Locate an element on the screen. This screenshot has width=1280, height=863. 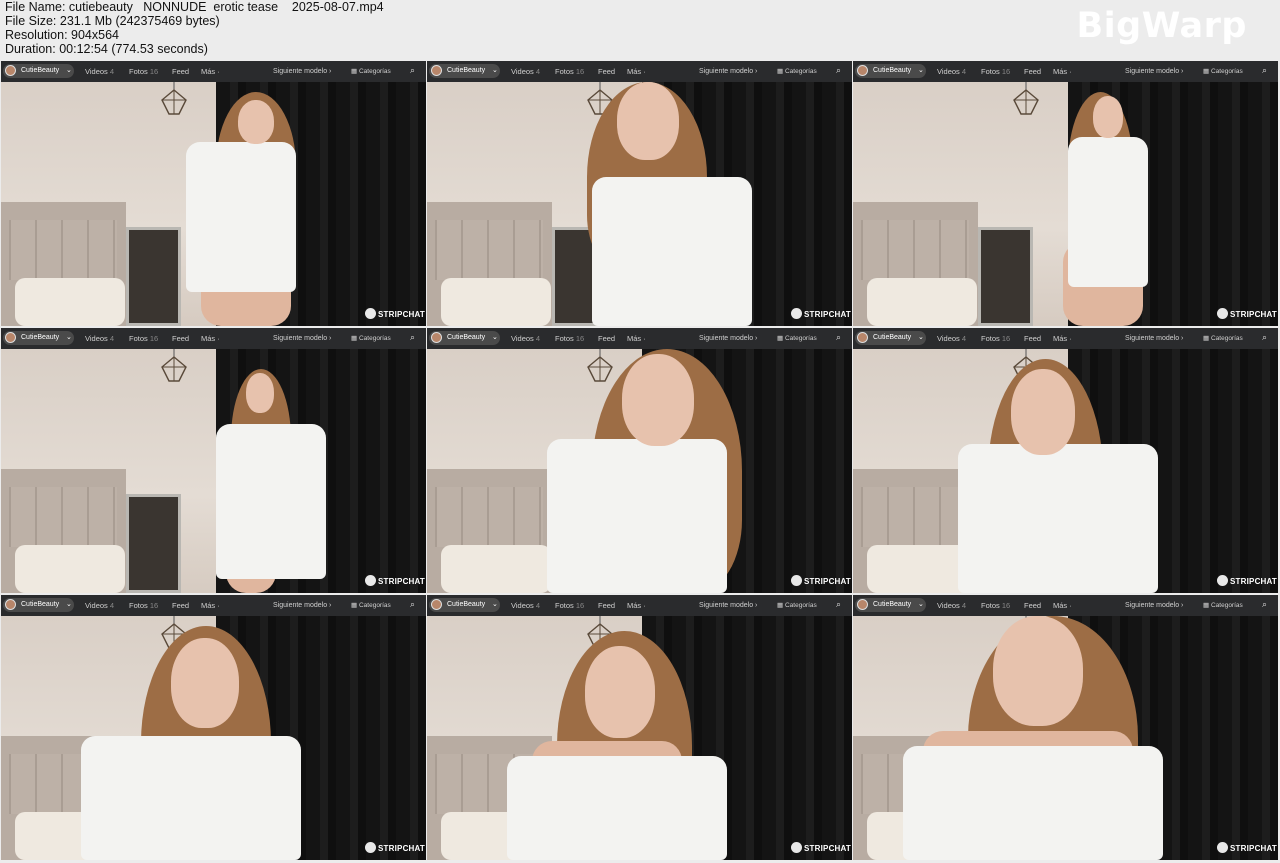
video-frame is located at coordinates (1065, 471).